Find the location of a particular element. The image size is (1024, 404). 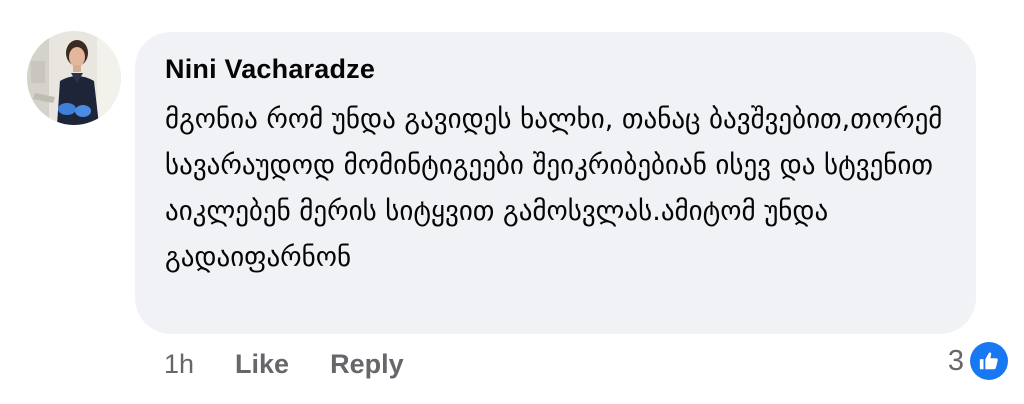

reply-button: Reply is located at coordinates (367, 364).